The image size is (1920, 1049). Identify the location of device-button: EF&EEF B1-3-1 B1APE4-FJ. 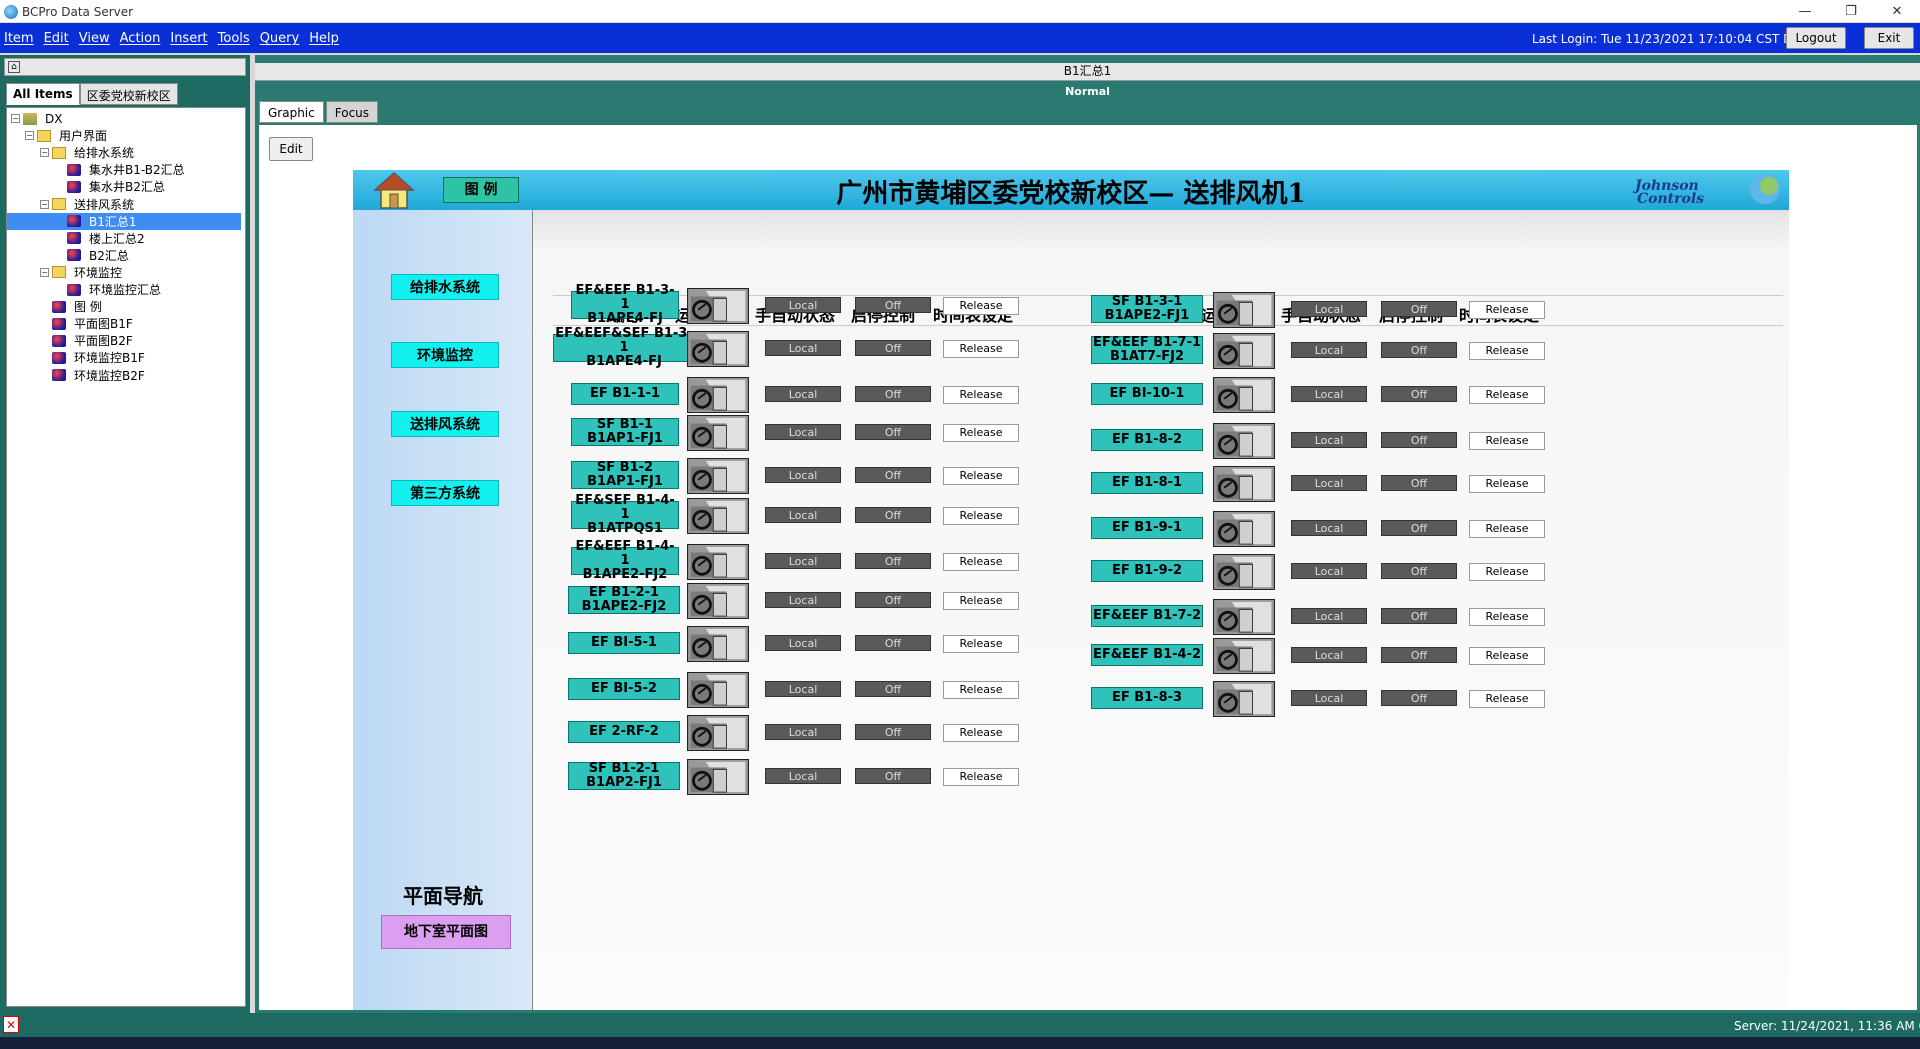
(625, 305).